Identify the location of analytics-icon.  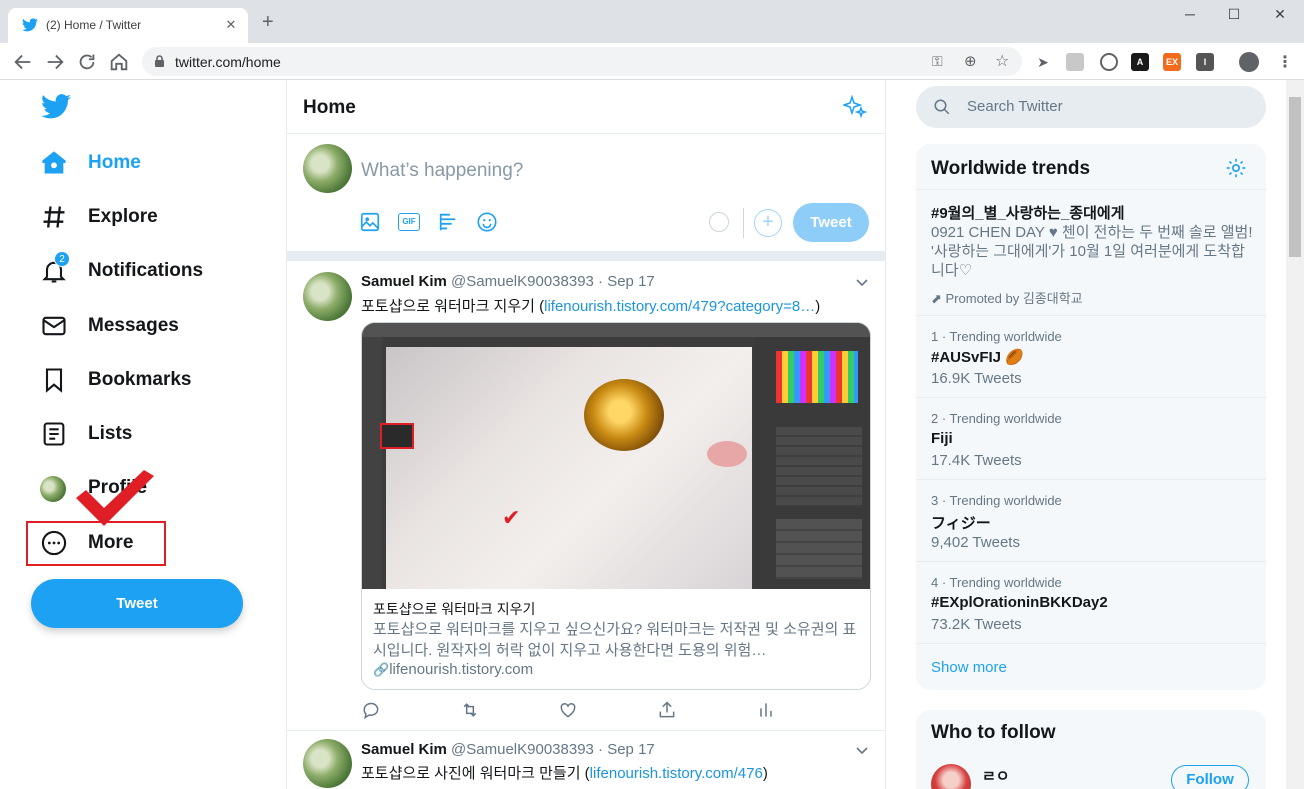
(767, 711).